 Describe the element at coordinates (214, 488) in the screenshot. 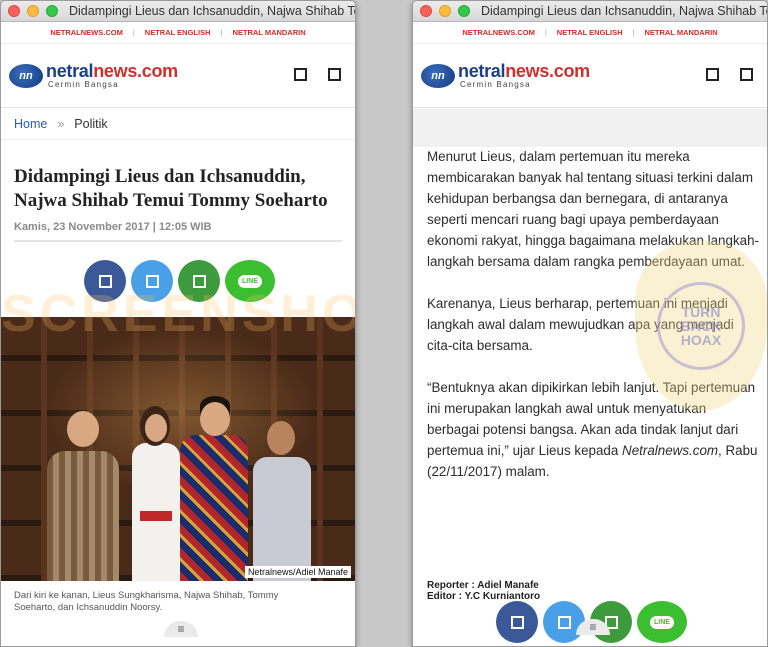

I see `person-tommy` at that location.